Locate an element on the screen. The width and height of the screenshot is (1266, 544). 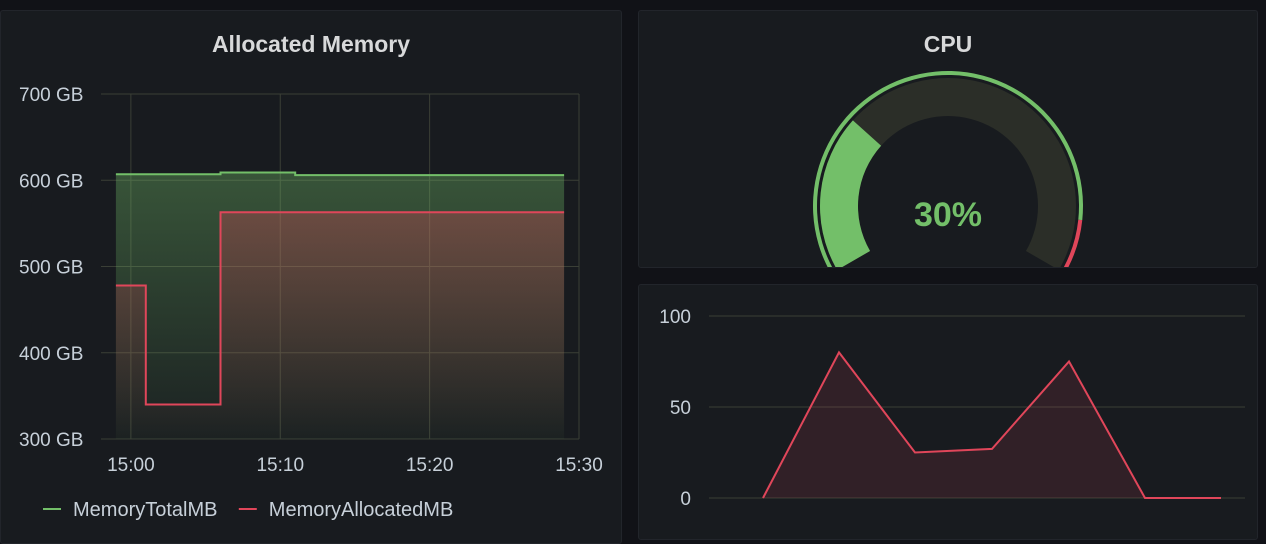
y-tick-label: 0 is located at coordinates (685, 499).